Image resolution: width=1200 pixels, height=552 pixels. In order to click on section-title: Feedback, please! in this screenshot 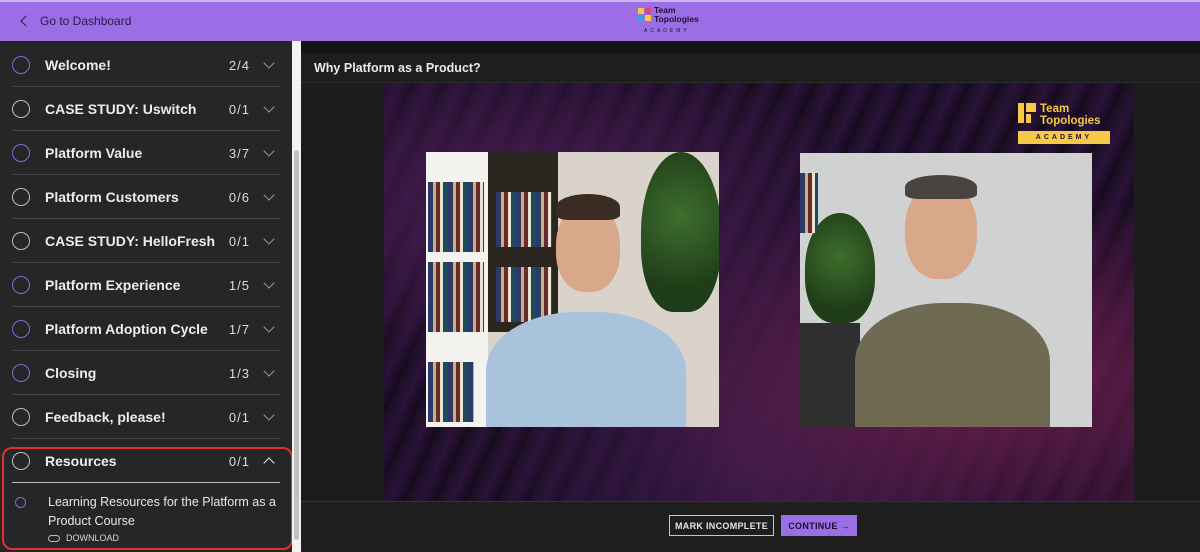, I will do `click(105, 417)`.